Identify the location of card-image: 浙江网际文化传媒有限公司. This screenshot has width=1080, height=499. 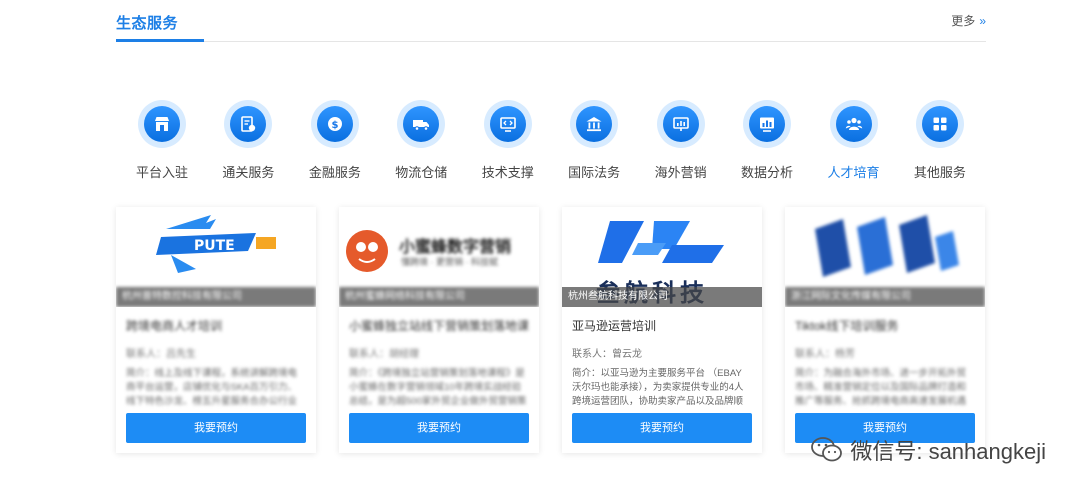
(885, 257).